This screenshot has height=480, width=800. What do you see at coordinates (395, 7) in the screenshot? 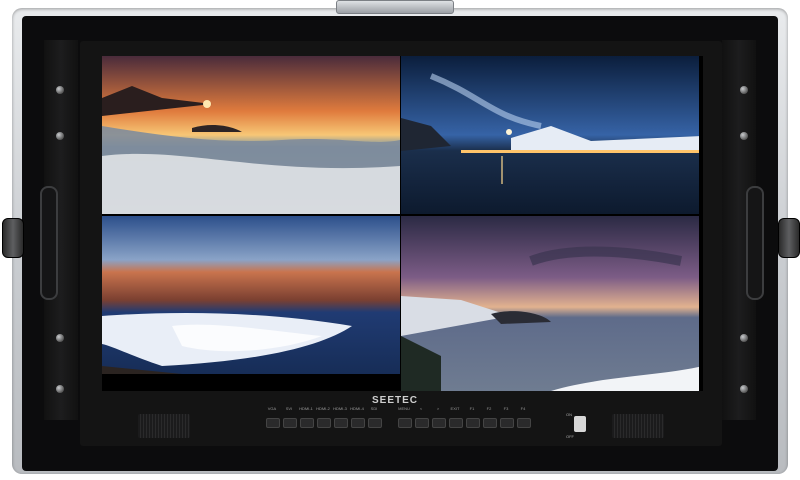
I see `top-handle` at bounding box center [395, 7].